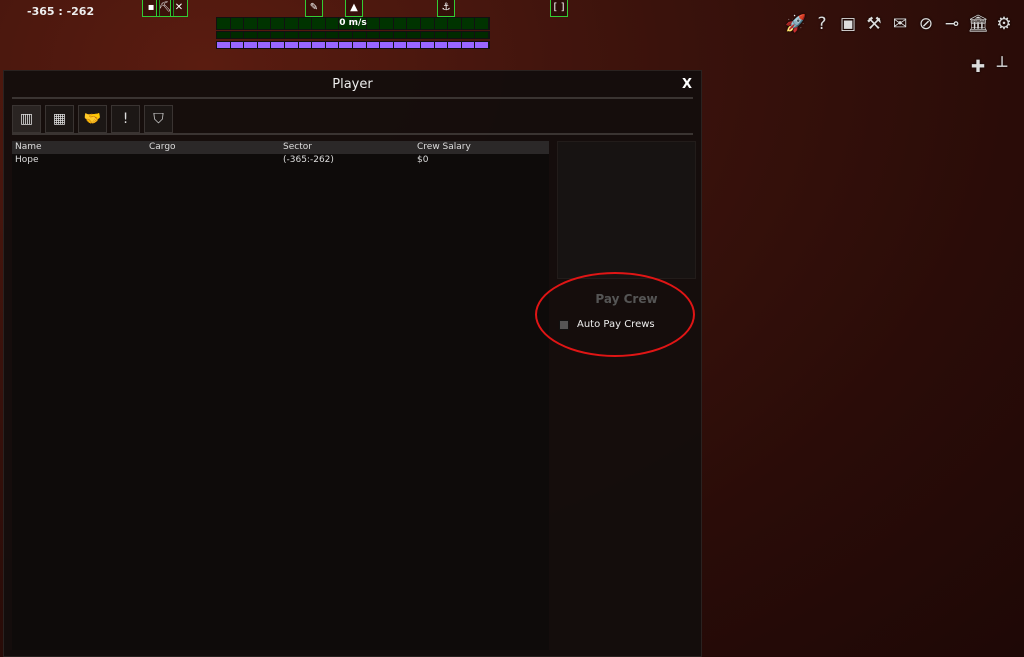  Describe the element at coordinates (216, 147) in the screenshot. I see `column-cargo: Cargo` at that location.